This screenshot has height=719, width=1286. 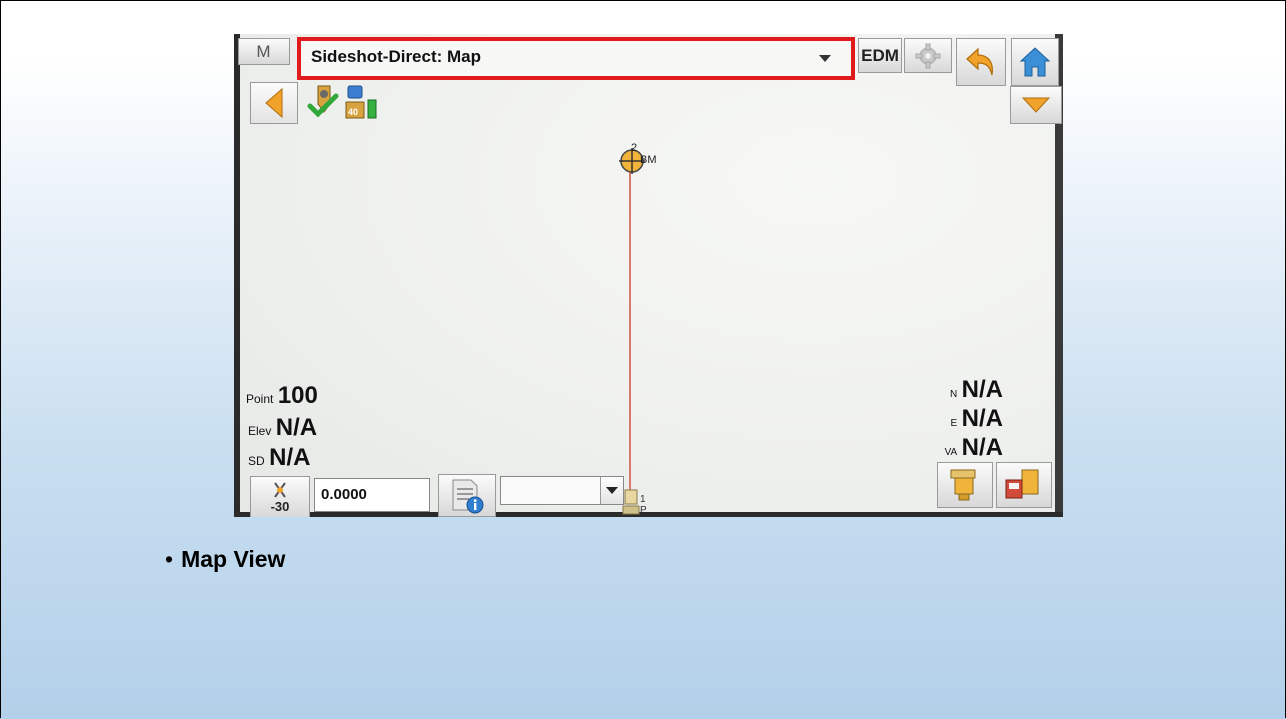 I want to click on northing-readout-label: N, so click(x=953, y=394).